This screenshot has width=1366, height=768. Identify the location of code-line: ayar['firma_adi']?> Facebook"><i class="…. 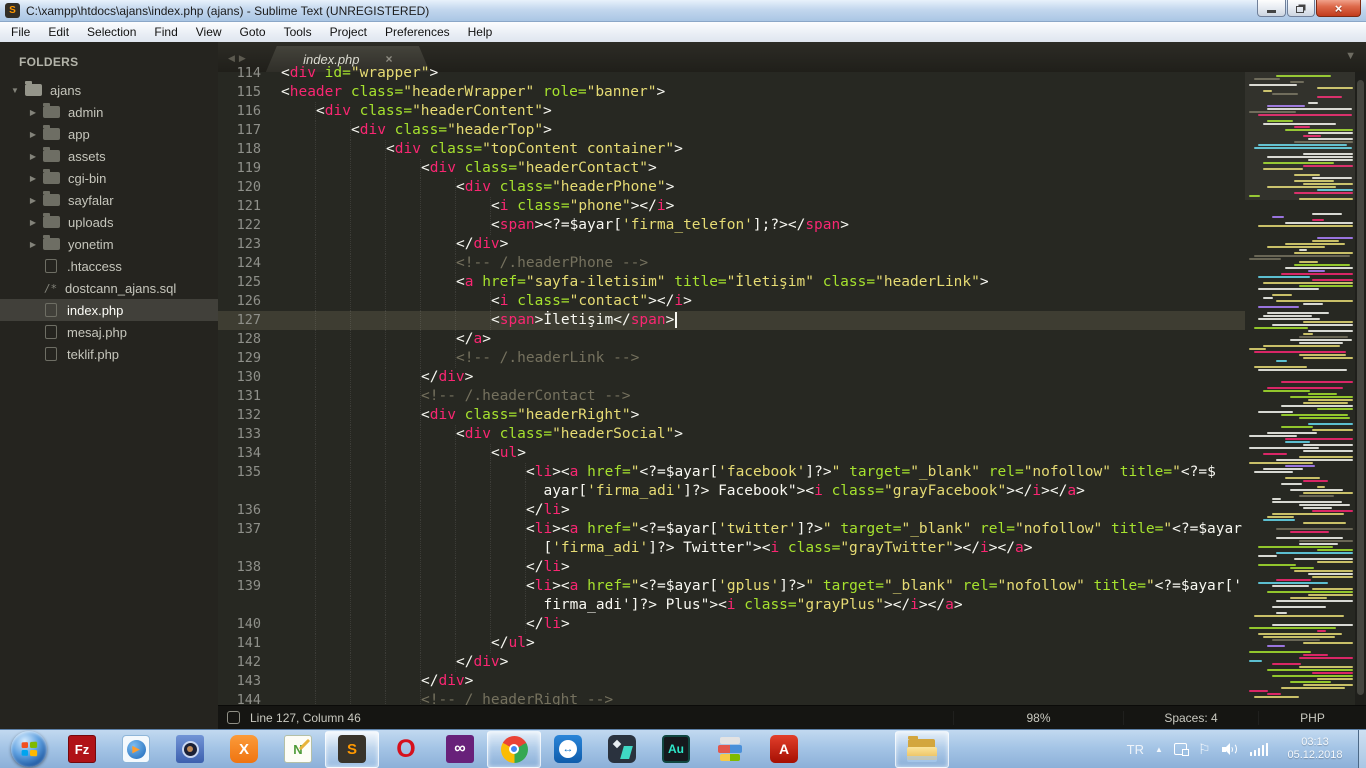
(731, 491).